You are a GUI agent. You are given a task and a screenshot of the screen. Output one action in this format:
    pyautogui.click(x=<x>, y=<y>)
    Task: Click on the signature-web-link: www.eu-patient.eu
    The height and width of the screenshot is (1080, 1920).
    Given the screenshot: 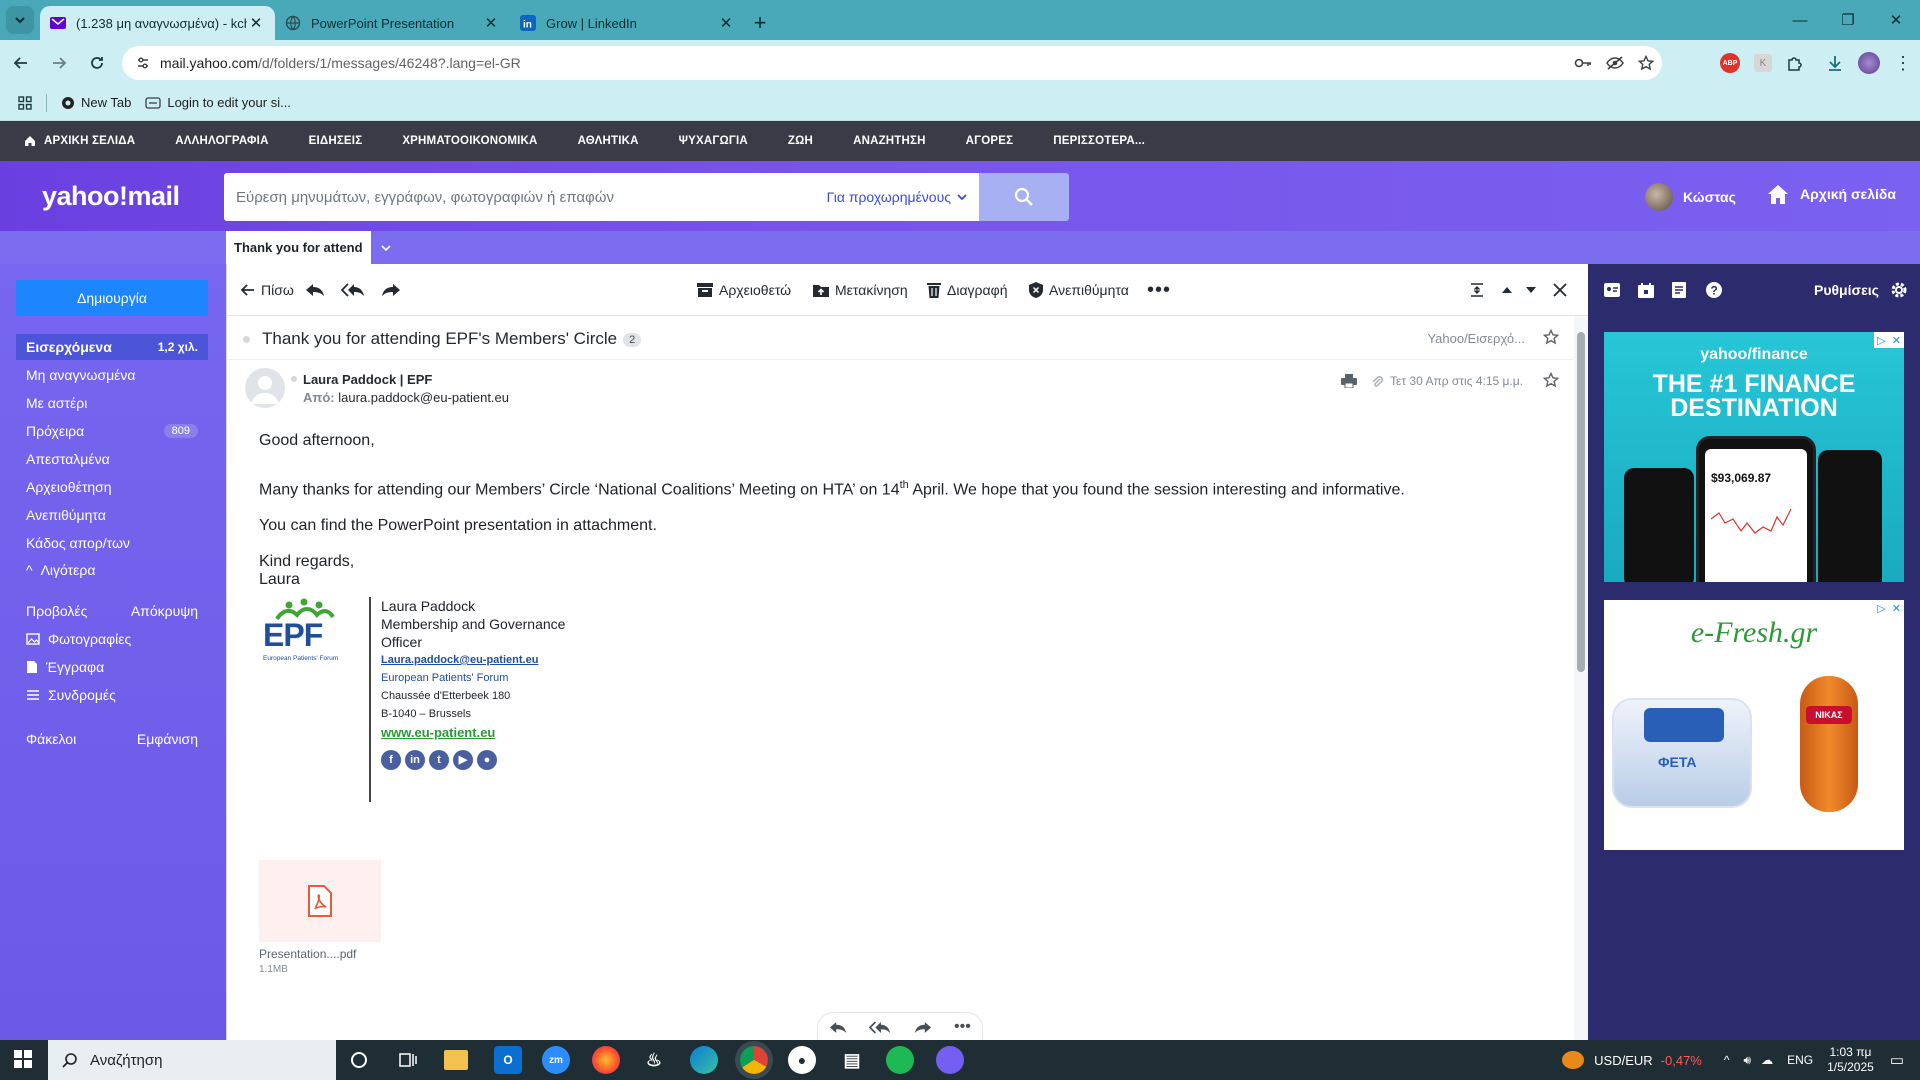 What is the action you would take?
    pyautogui.click(x=438, y=732)
    